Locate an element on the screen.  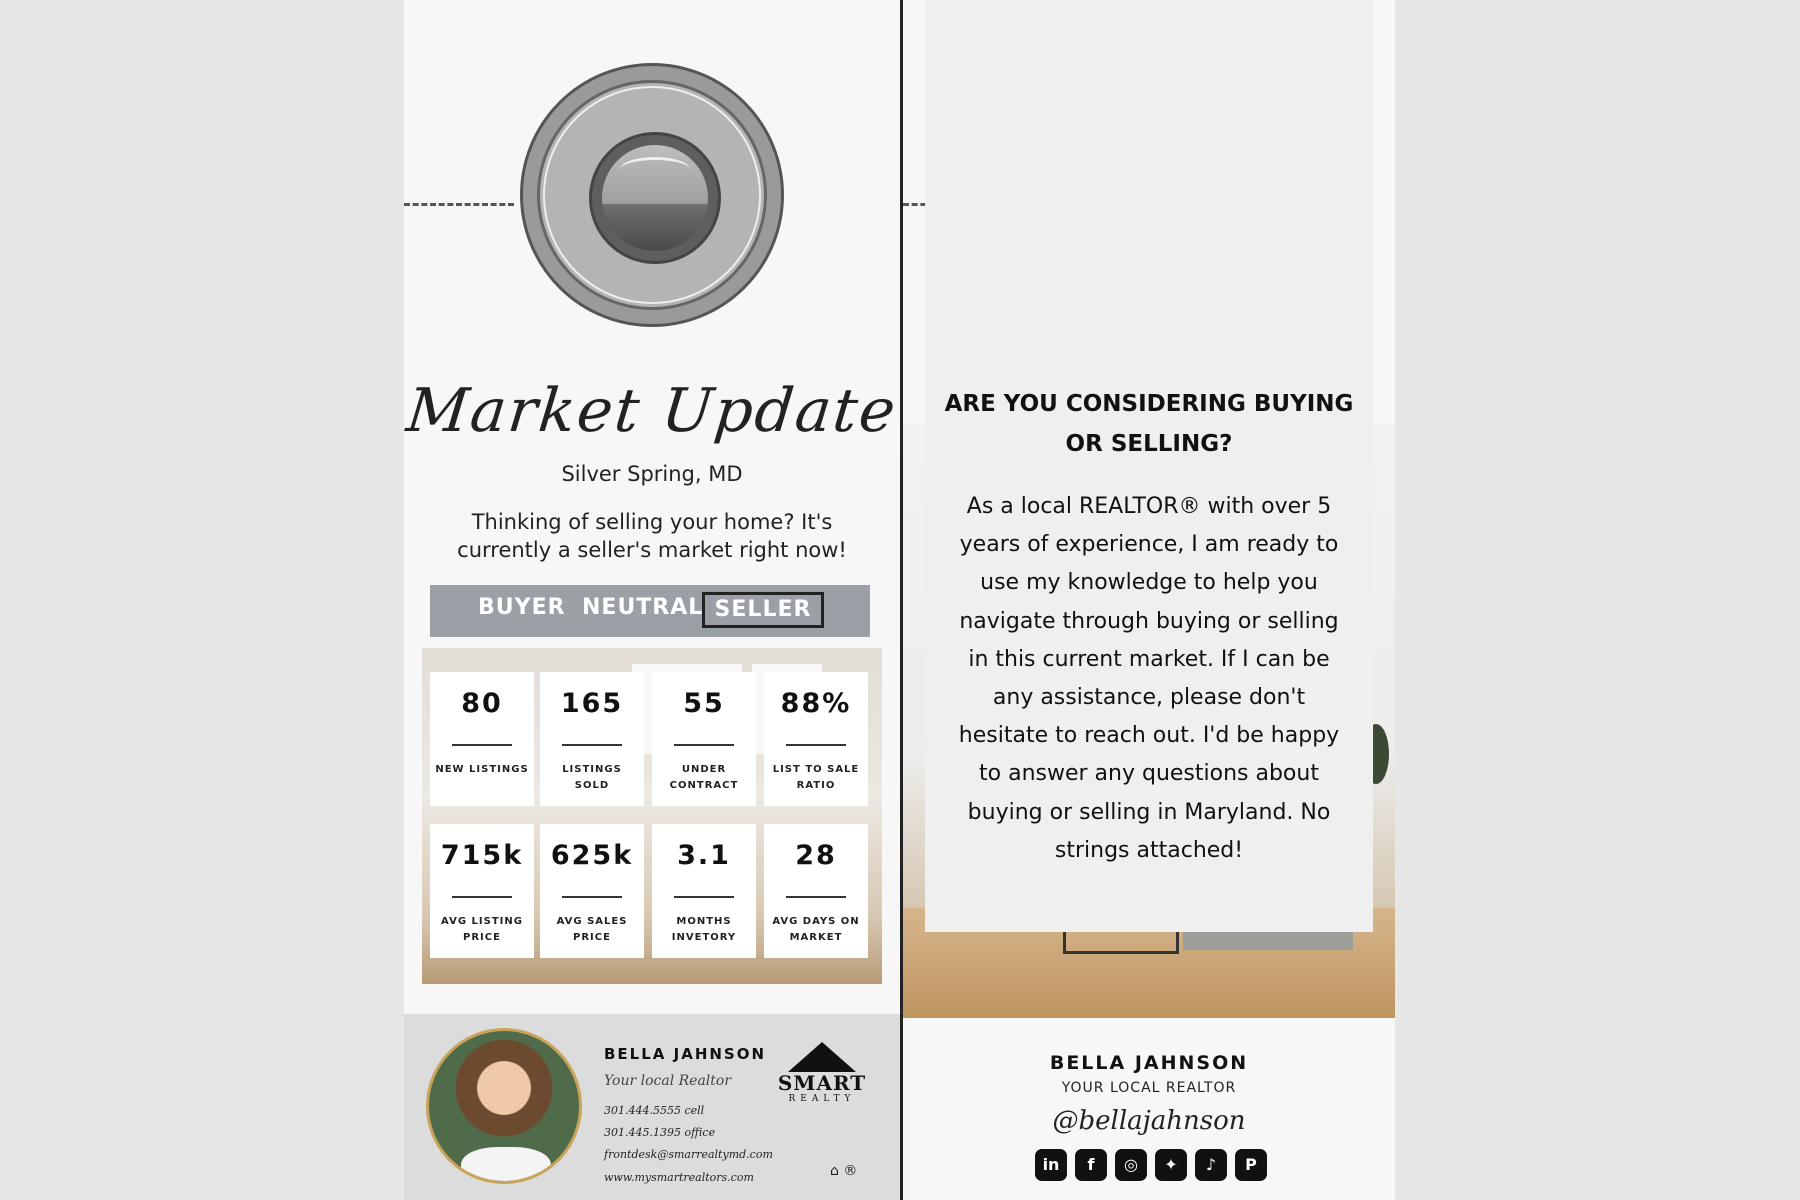
house-roof-icon is located at coordinates (822, 1057).